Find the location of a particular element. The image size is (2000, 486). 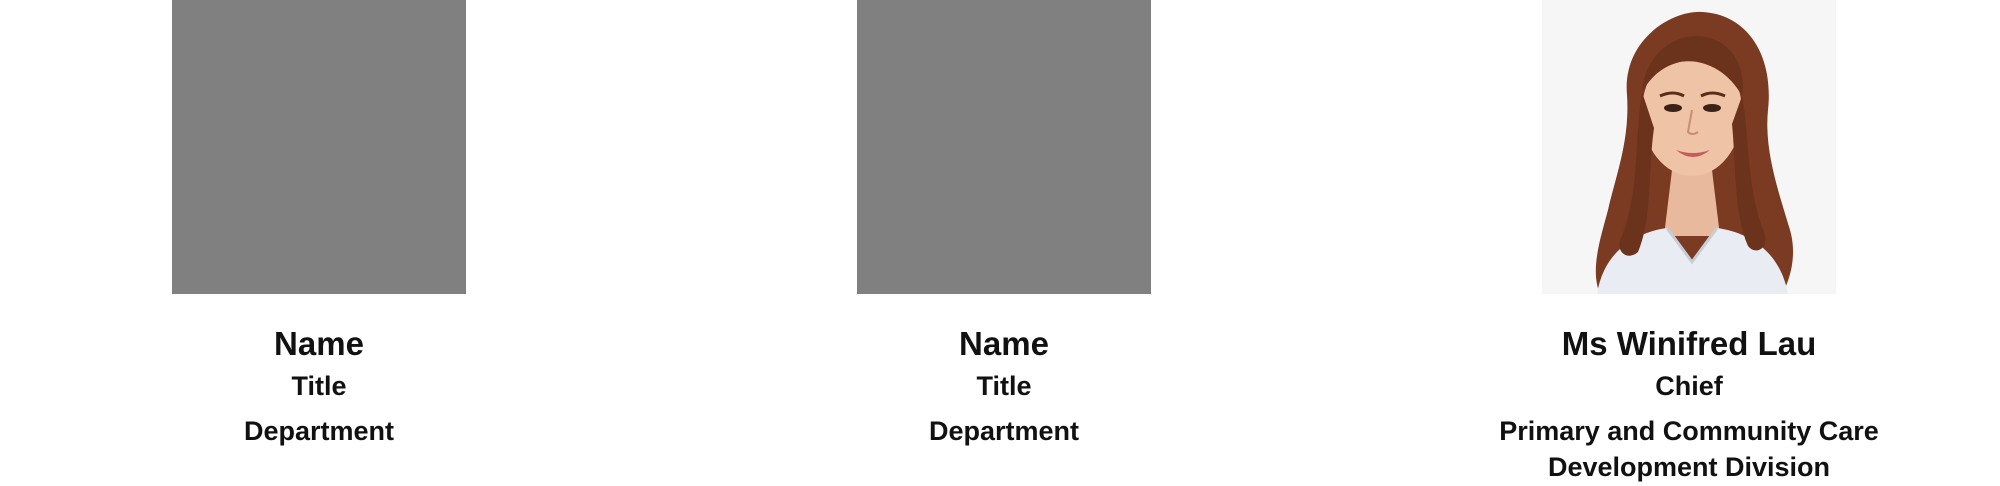

staff-department-line: Development Division is located at coordinates (1689, 466).